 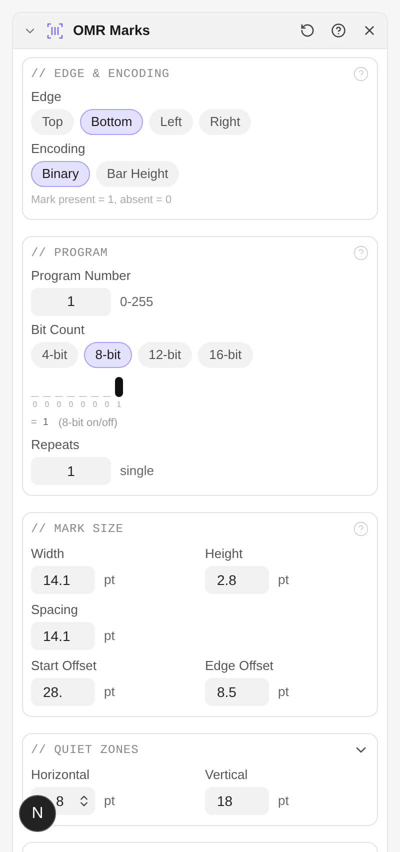 What do you see at coordinates (112, 122) in the screenshot?
I see `option-chip: Bottom` at bounding box center [112, 122].